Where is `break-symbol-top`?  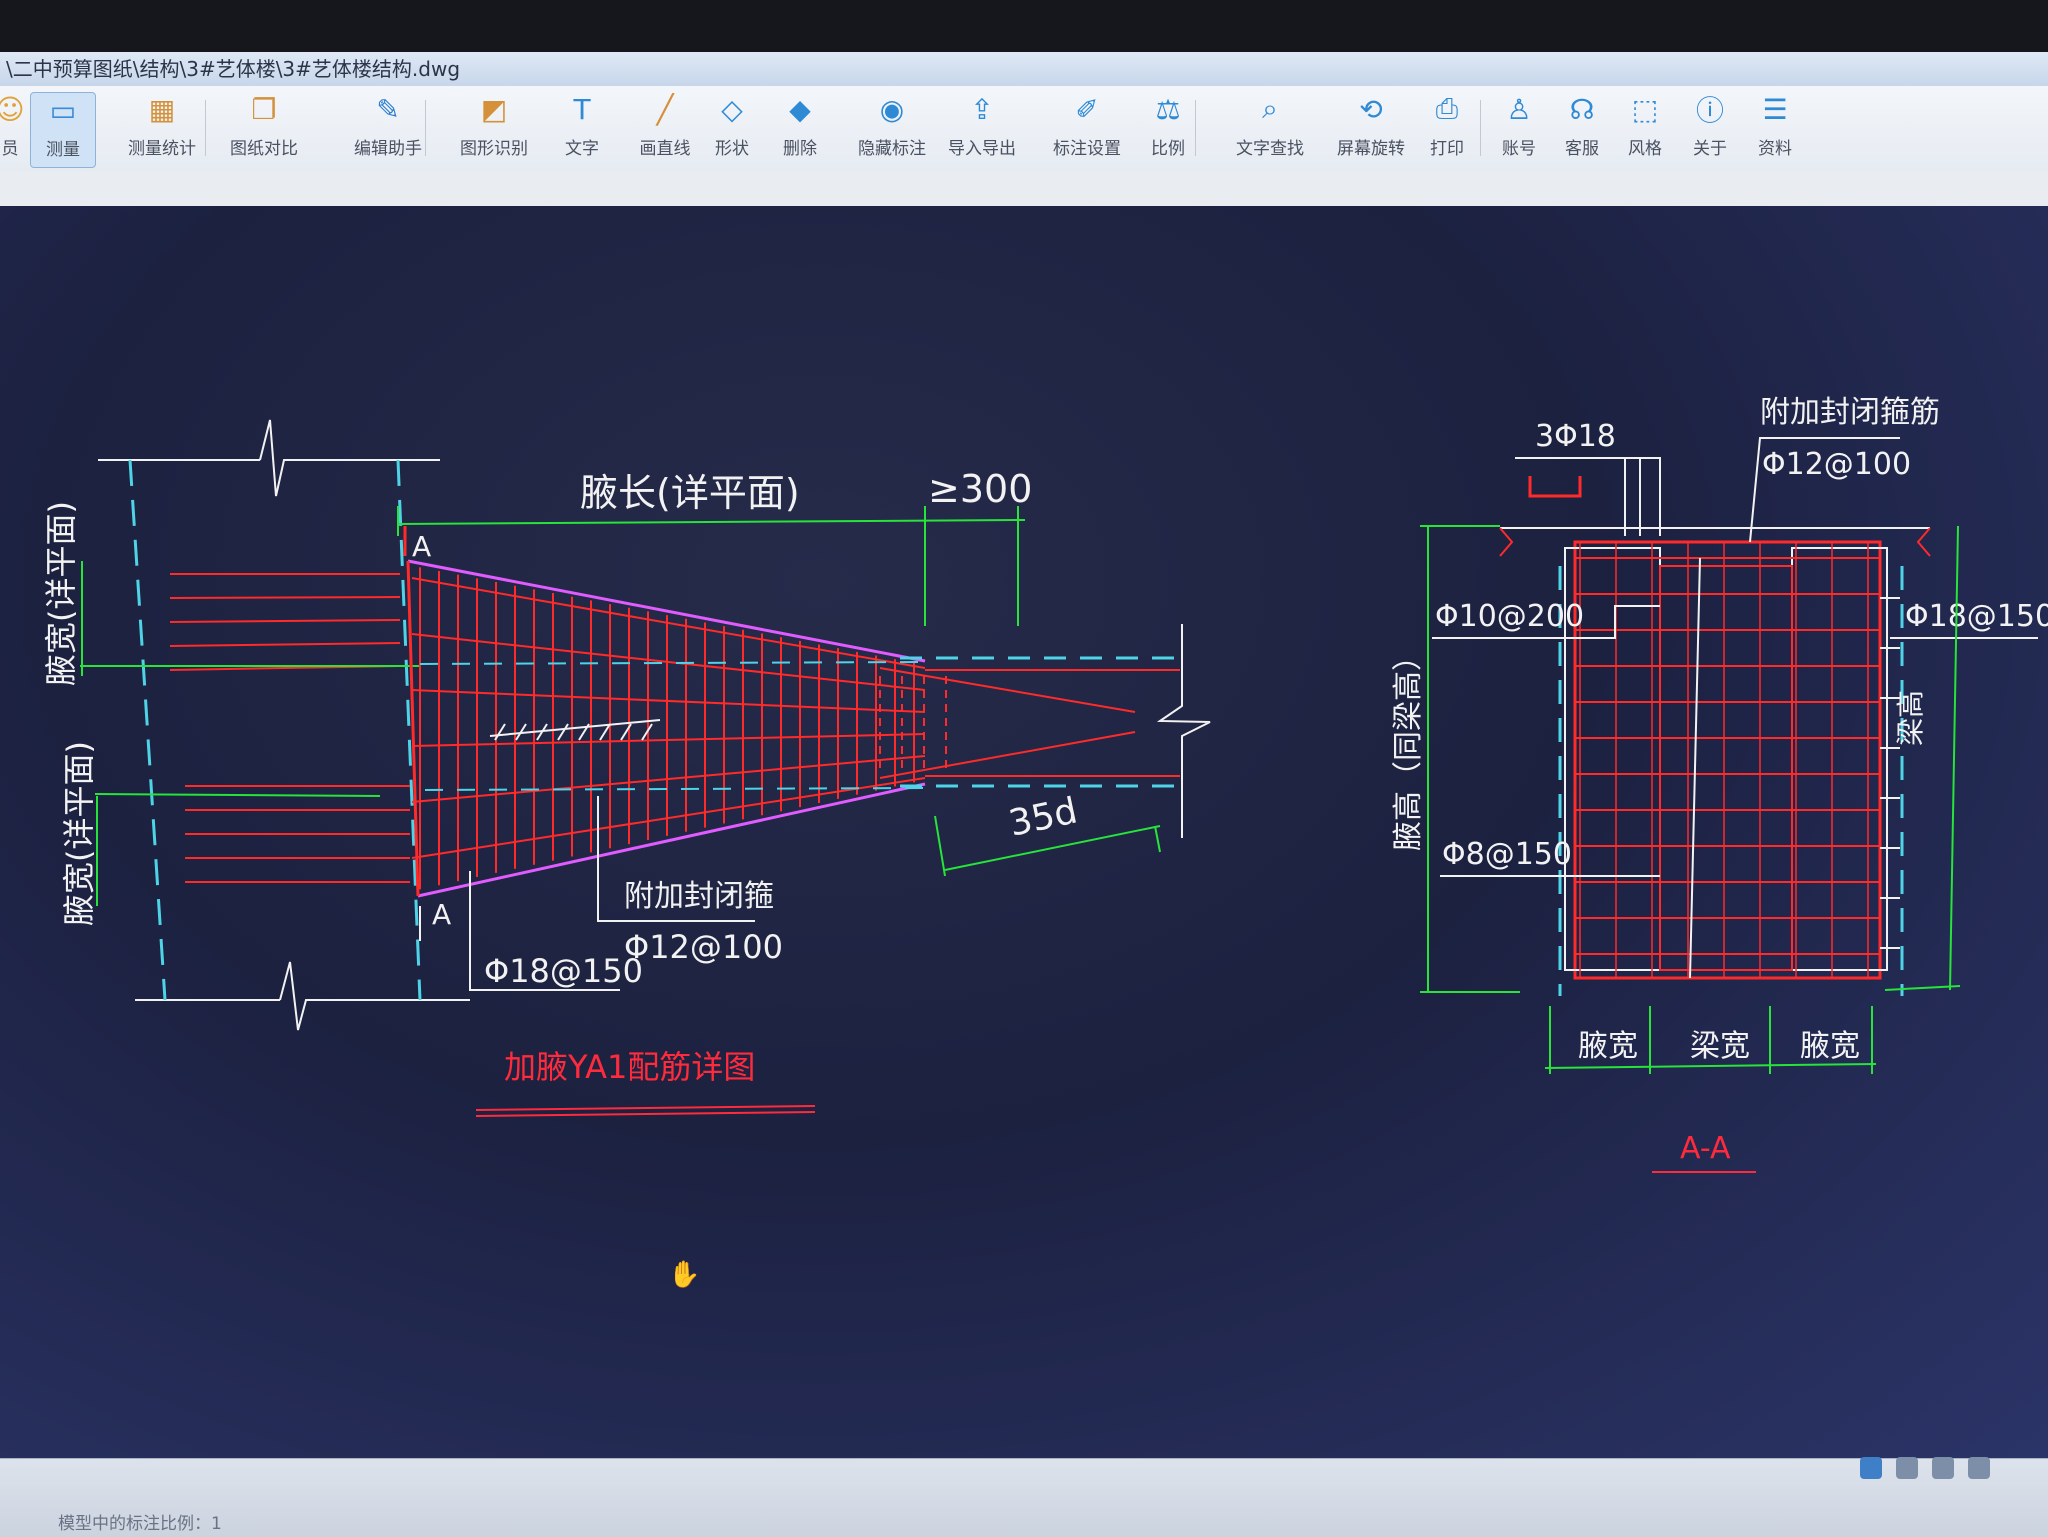
break-symbol-top is located at coordinates (349, 458).